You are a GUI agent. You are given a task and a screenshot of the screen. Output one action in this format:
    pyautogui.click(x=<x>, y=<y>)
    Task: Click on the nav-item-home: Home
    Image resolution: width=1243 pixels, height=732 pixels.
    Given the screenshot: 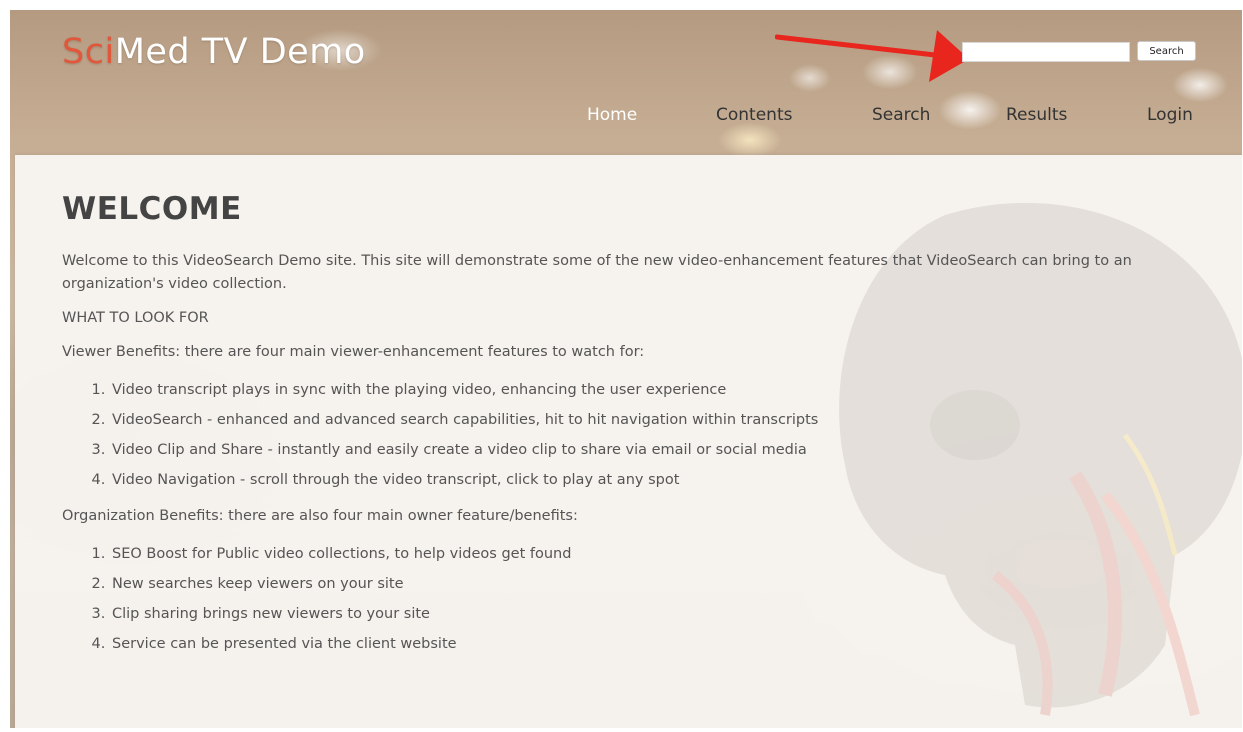 What is the action you would take?
    pyautogui.click(x=612, y=115)
    